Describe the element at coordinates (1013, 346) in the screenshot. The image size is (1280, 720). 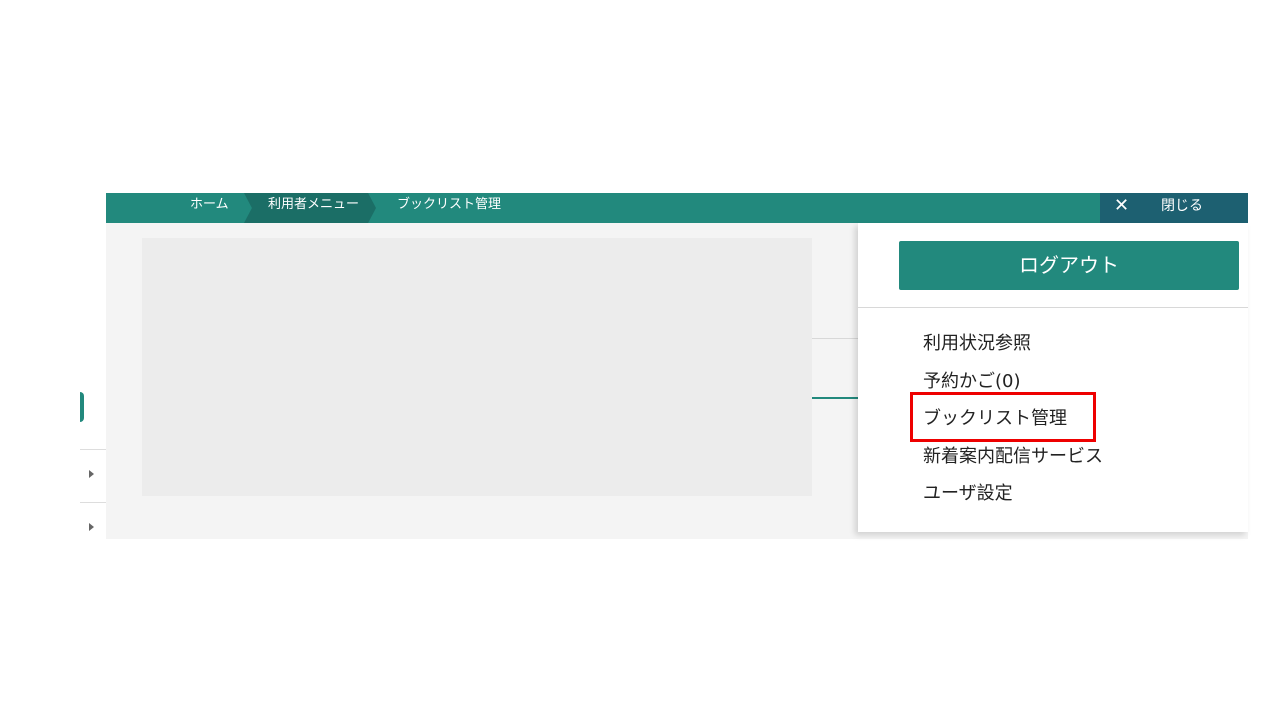
I see `menu-item-usage-status: 利用状況参照` at that location.